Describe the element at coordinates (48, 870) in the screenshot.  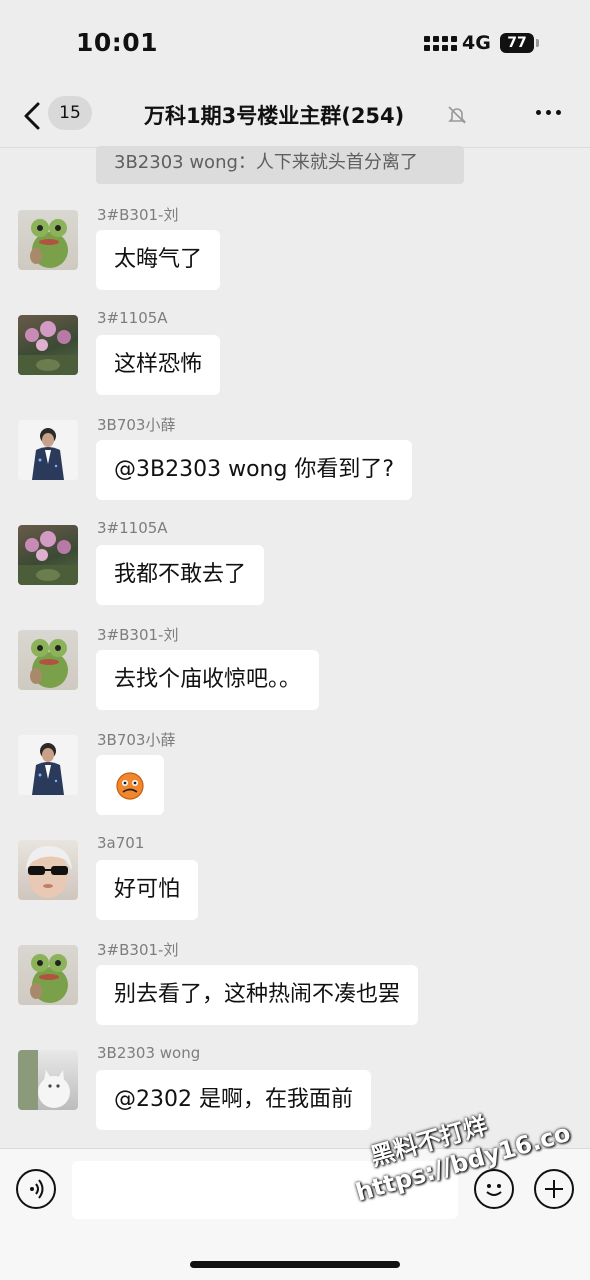
I see `girl-avatar` at that location.